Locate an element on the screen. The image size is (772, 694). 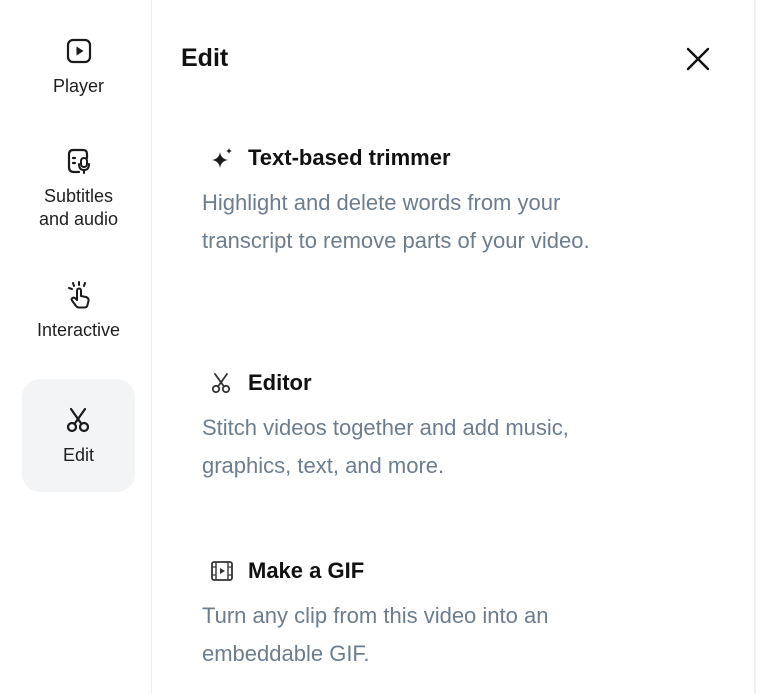
feature-header: Text-based trimmer is located at coordinates (417, 158).